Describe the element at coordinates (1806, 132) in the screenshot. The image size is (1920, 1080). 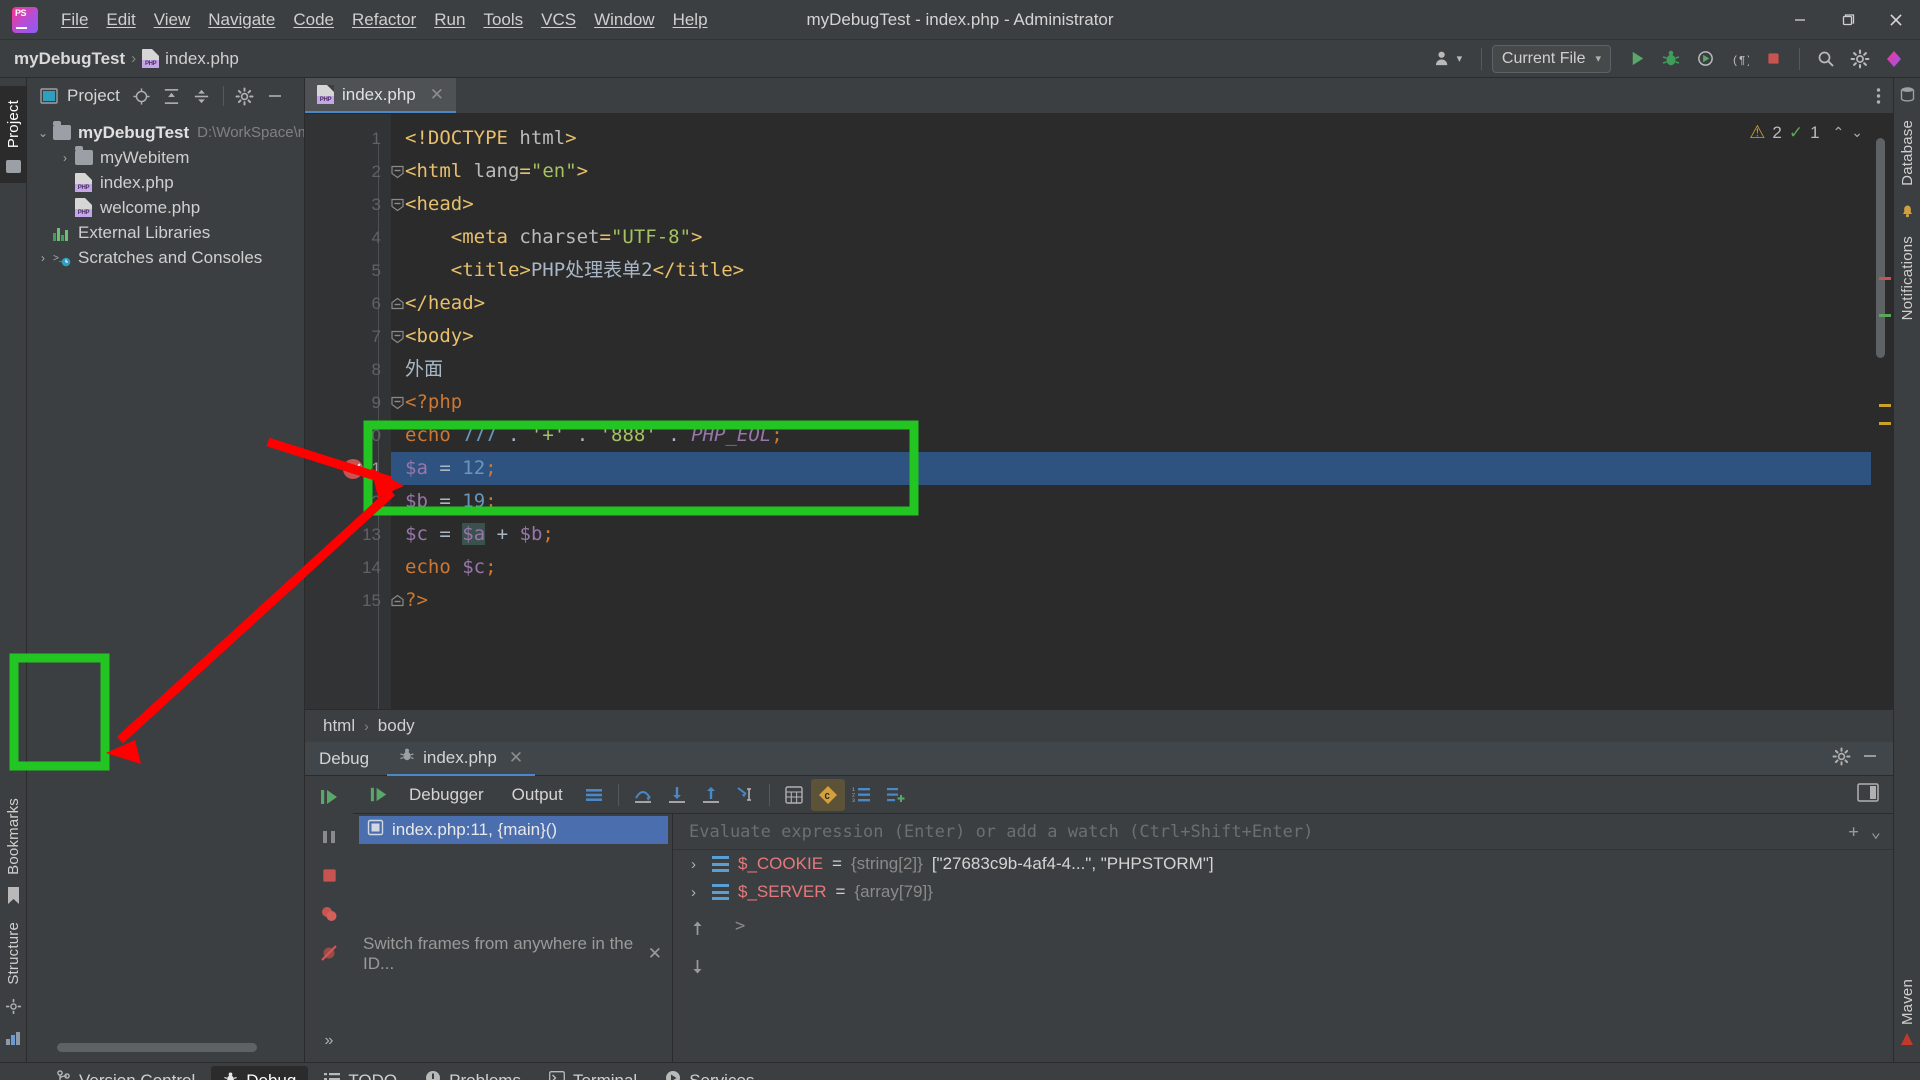
I see `inspection-widget: ⚠ 2 ✓ 1 ⌃ ⌄` at that location.